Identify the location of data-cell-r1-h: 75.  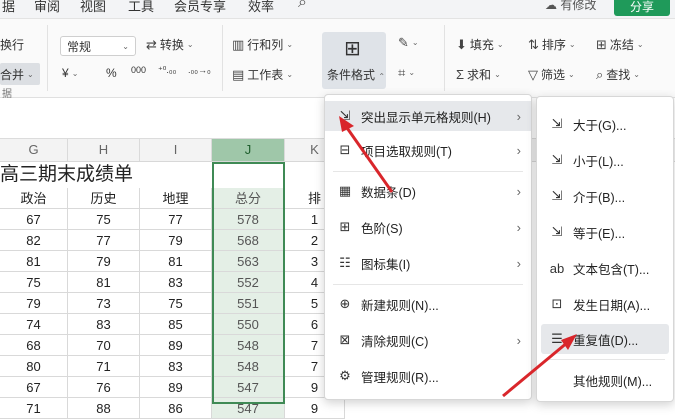
(104, 219).